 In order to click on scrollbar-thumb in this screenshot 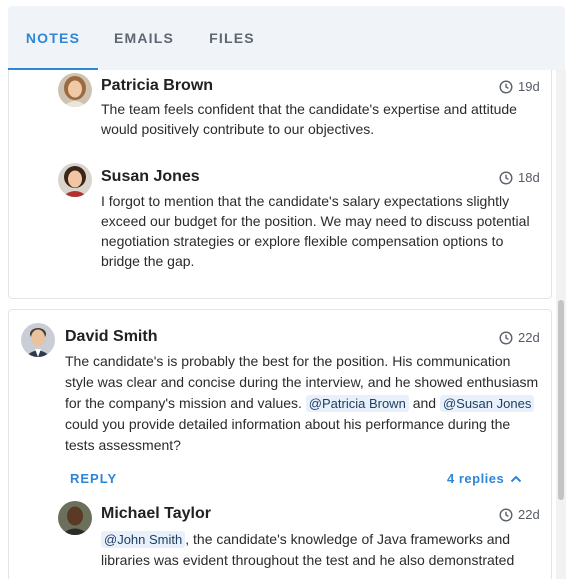, I will do `click(561, 400)`.